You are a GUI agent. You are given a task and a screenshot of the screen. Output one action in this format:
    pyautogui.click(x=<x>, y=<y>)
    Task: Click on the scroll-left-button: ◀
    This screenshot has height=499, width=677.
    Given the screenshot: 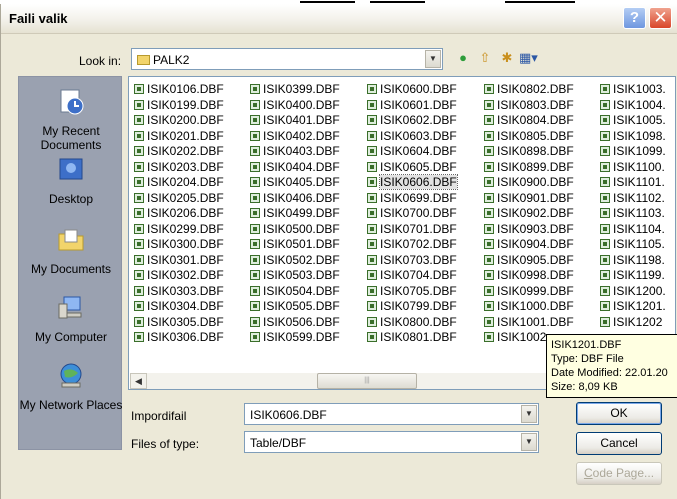 What is the action you would take?
    pyautogui.click(x=138, y=381)
    